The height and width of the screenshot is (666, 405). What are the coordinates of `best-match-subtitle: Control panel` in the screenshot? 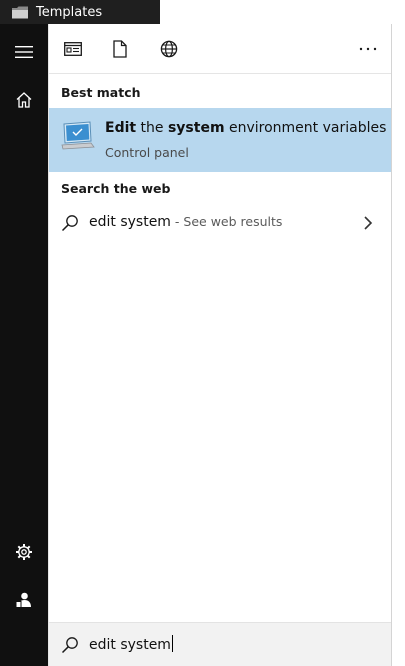 It's located at (147, 152).